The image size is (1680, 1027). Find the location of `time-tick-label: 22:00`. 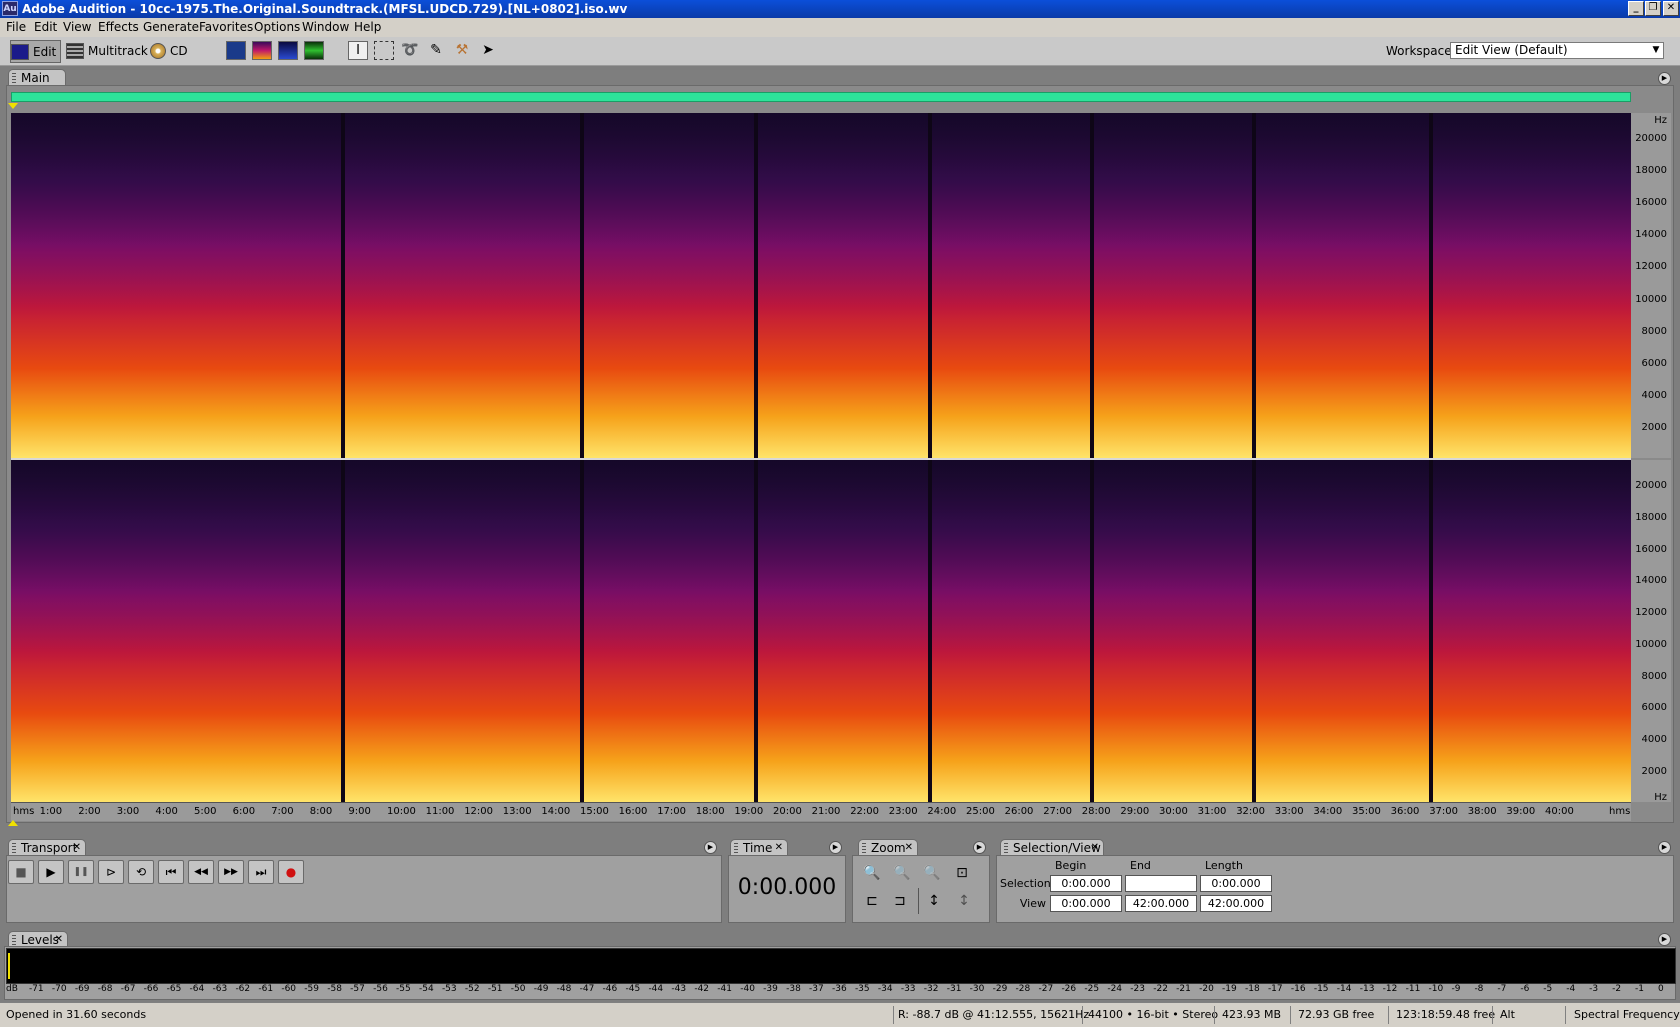

time-tick-label: 22:00 is located at coordinates (865, 811).